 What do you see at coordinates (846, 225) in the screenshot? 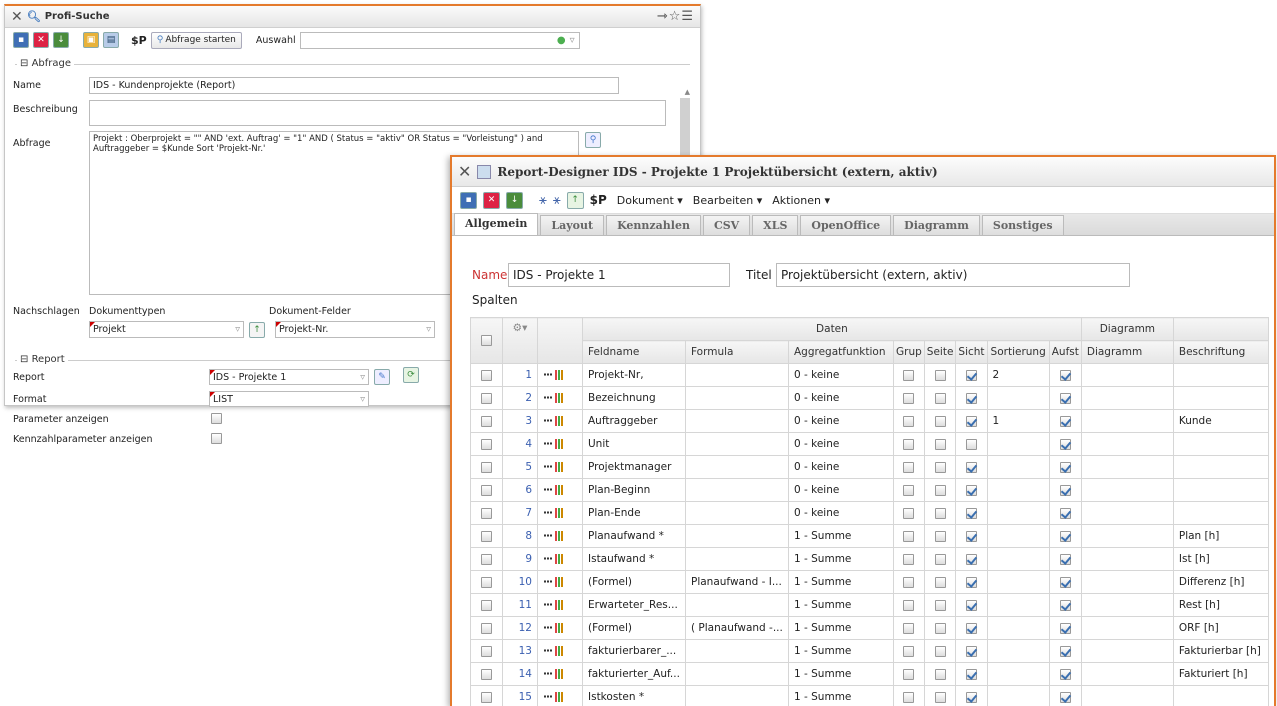
I see `tab-openoffice: OpenOffice` at bounding box center [846, 225].